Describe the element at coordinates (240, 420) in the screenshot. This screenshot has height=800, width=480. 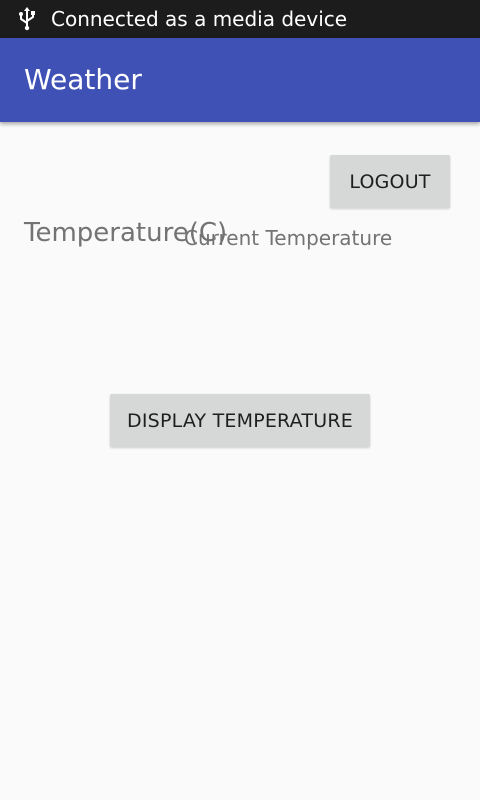
I see `display-temperature-button: DISPLAY TEMPERATURE` at that location.